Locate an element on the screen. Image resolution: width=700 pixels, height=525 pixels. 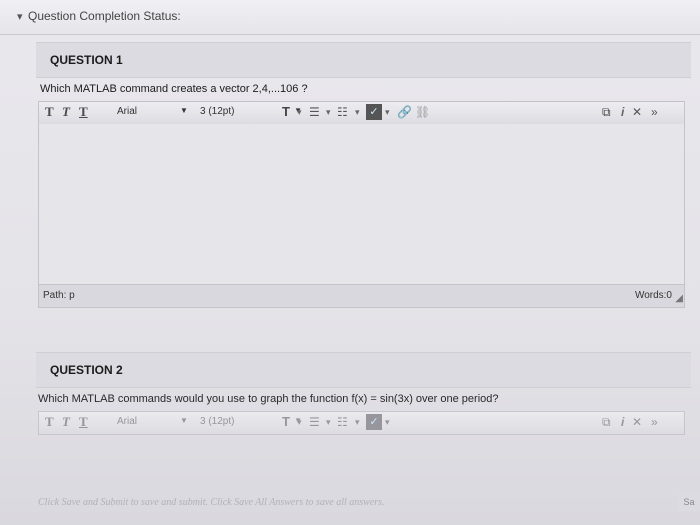
path-label: Path: p is located at coordinates (59, 295).